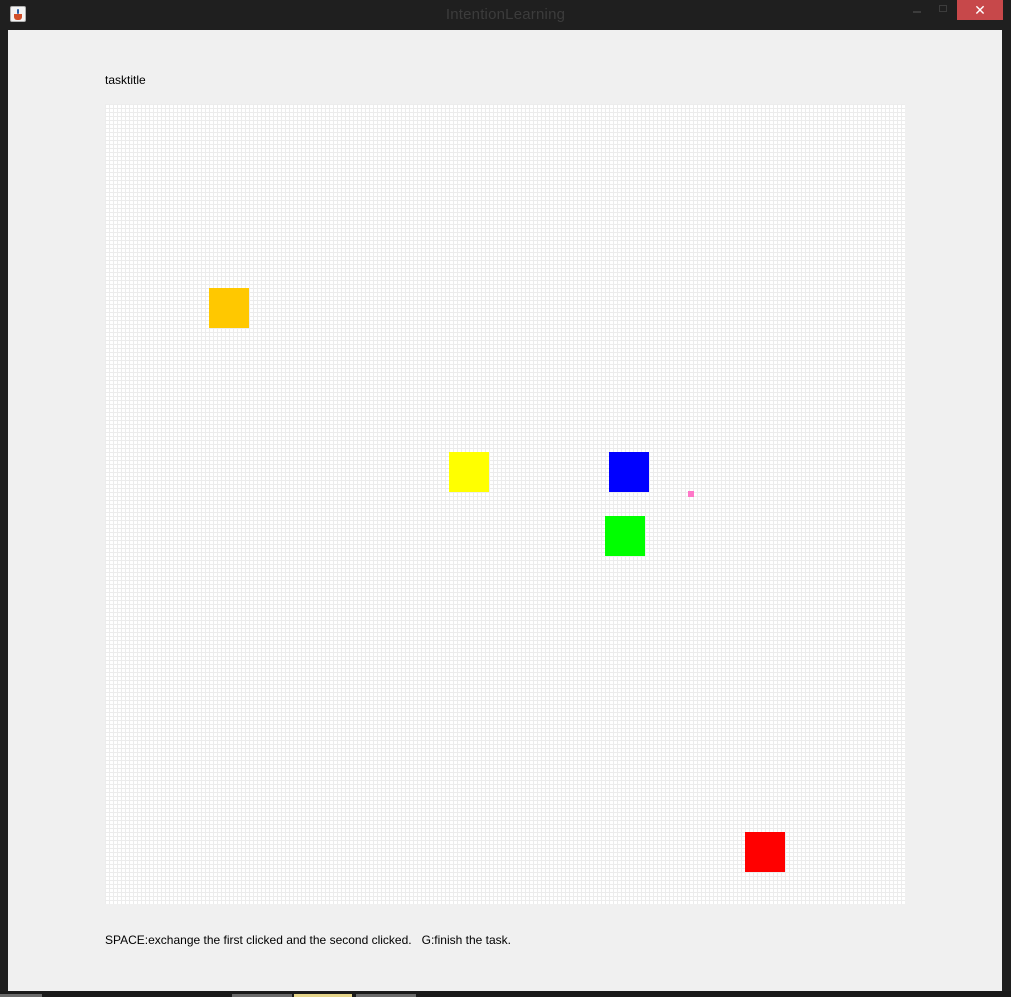  I want to click on minimize-button, so click(917, 10).